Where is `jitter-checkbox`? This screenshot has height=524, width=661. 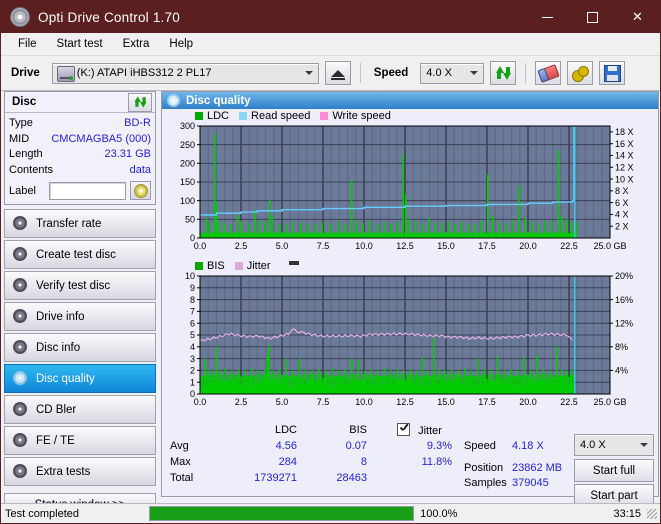
jitter-checkbox is located at coordinates (403, 429).